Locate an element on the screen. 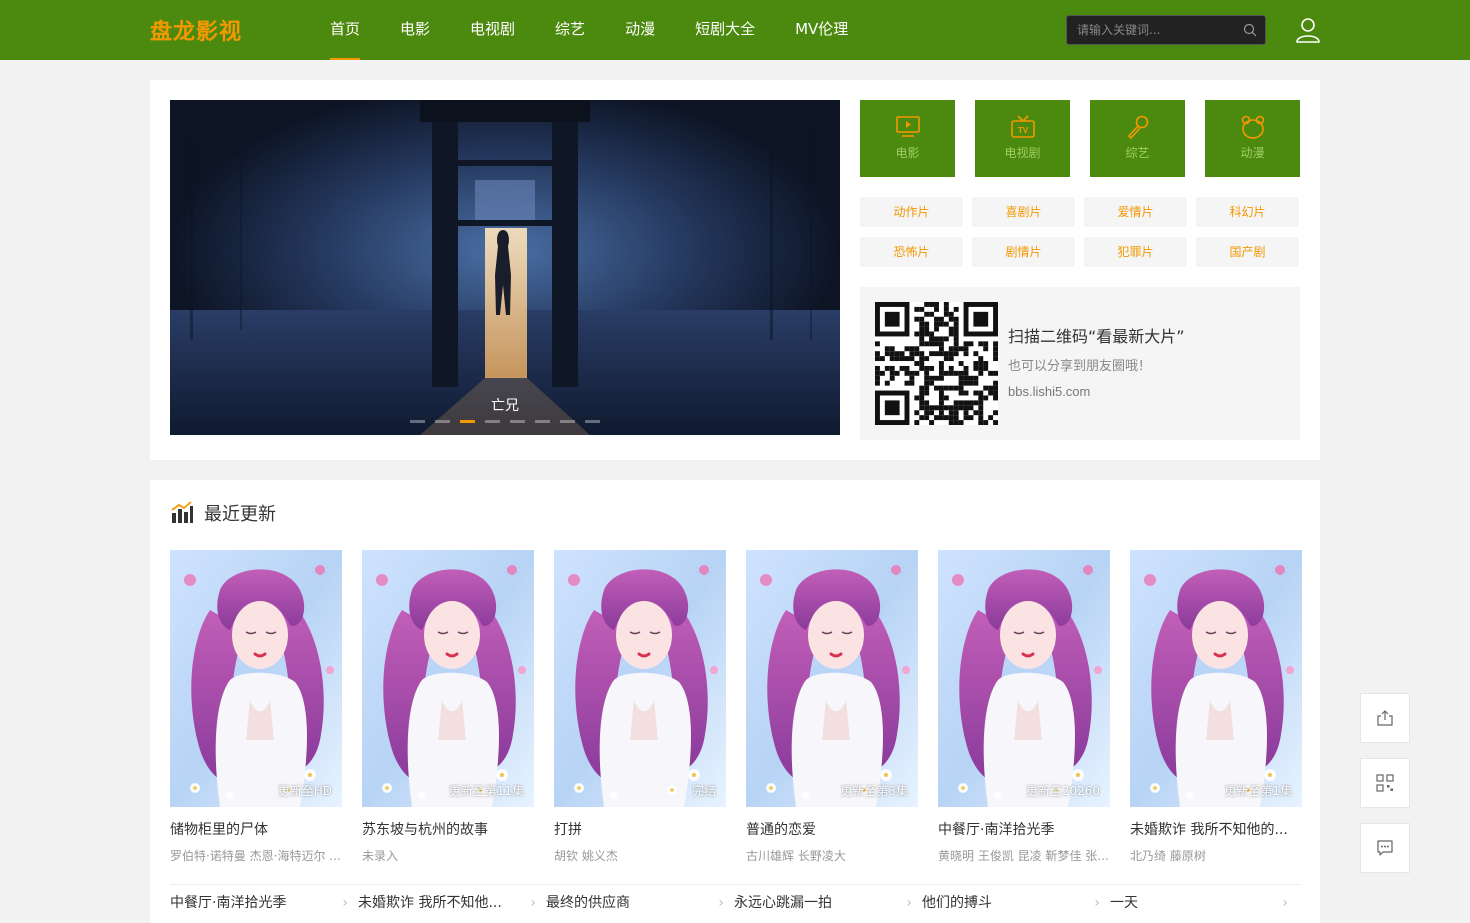 Image resolution: width=1470 pixels, height=923 pixels. user-icon is located at coordinates (1308, 30).